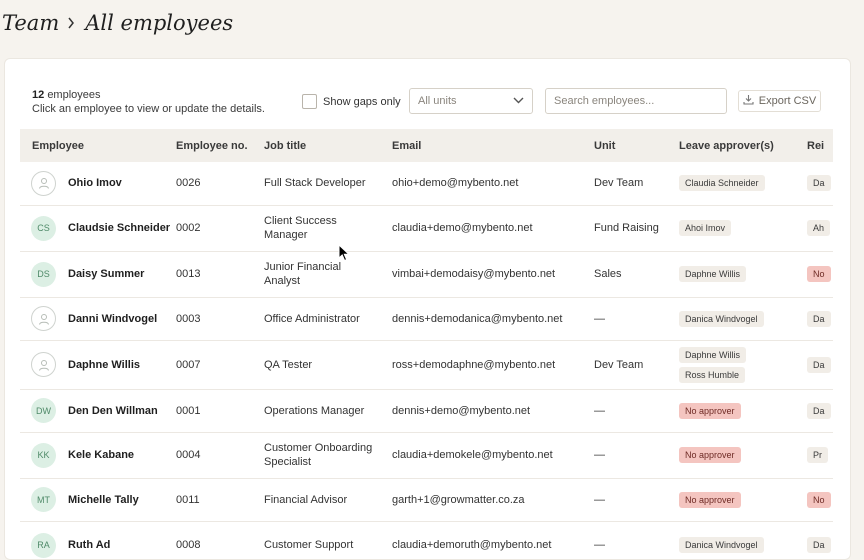 The image size is (864, 560). Describe the element at coordinates (493, 365) in the screenshot. I see `employee-email: ross+demodaphne@mybento.net` at that location.